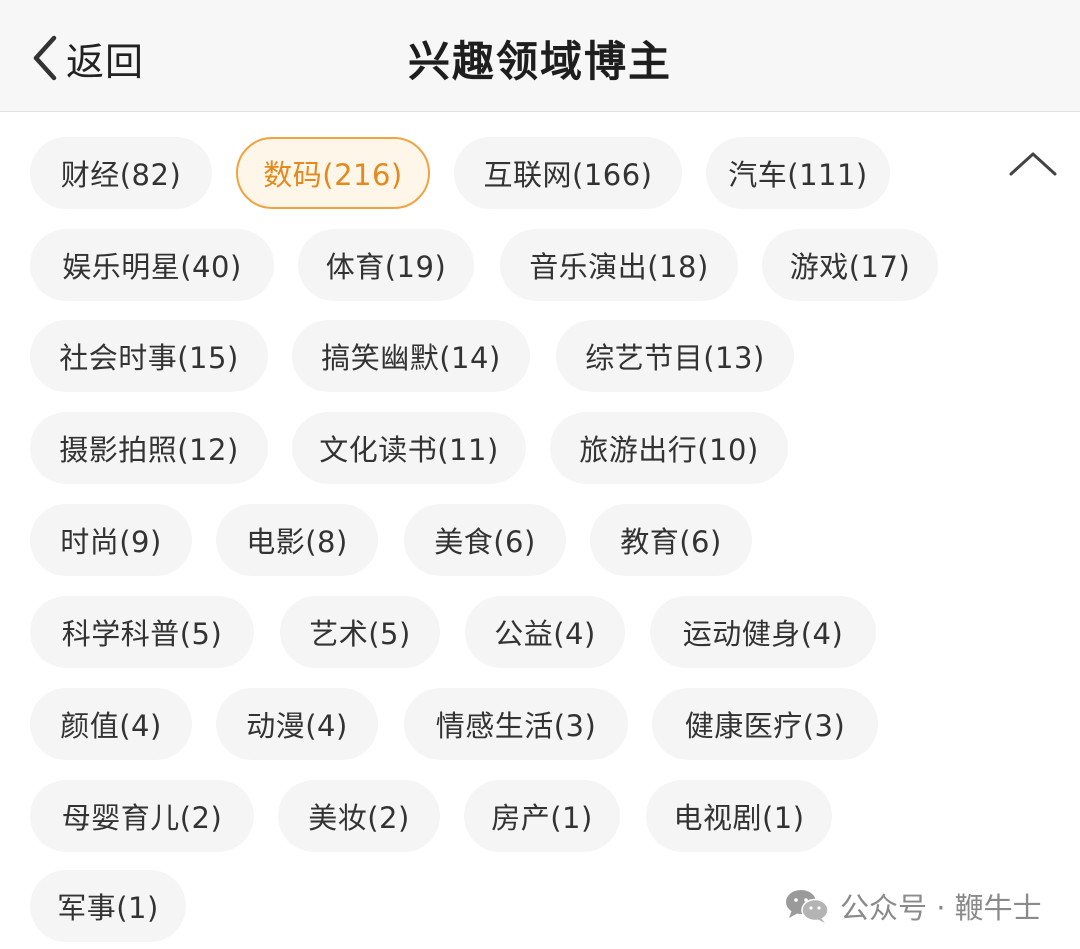 This screenshot has width=1080, height=949. Describe the element at coordinates (941, 908) in the screenshot. I see `watermark-text: 公众号 · 鞭牛士` at that location.